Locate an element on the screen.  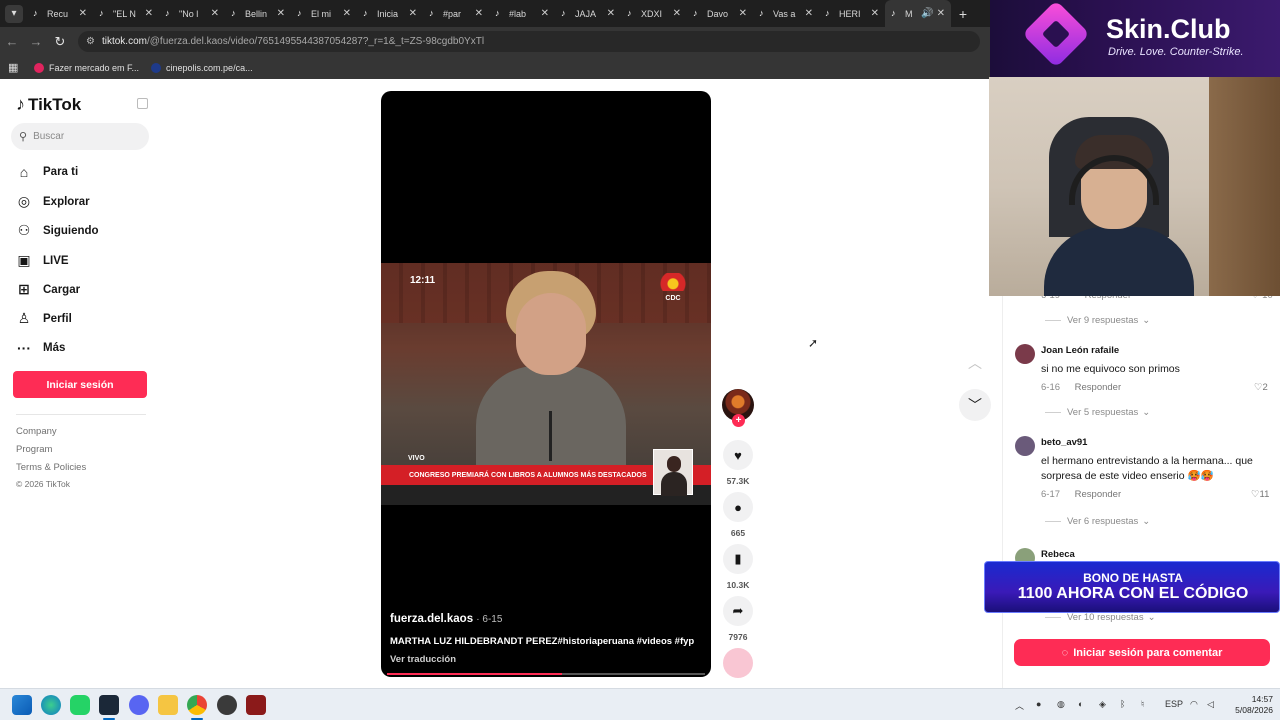
video-author-line: fuerza.del.kaos · 6-15 is located at coordinates (446, 619).